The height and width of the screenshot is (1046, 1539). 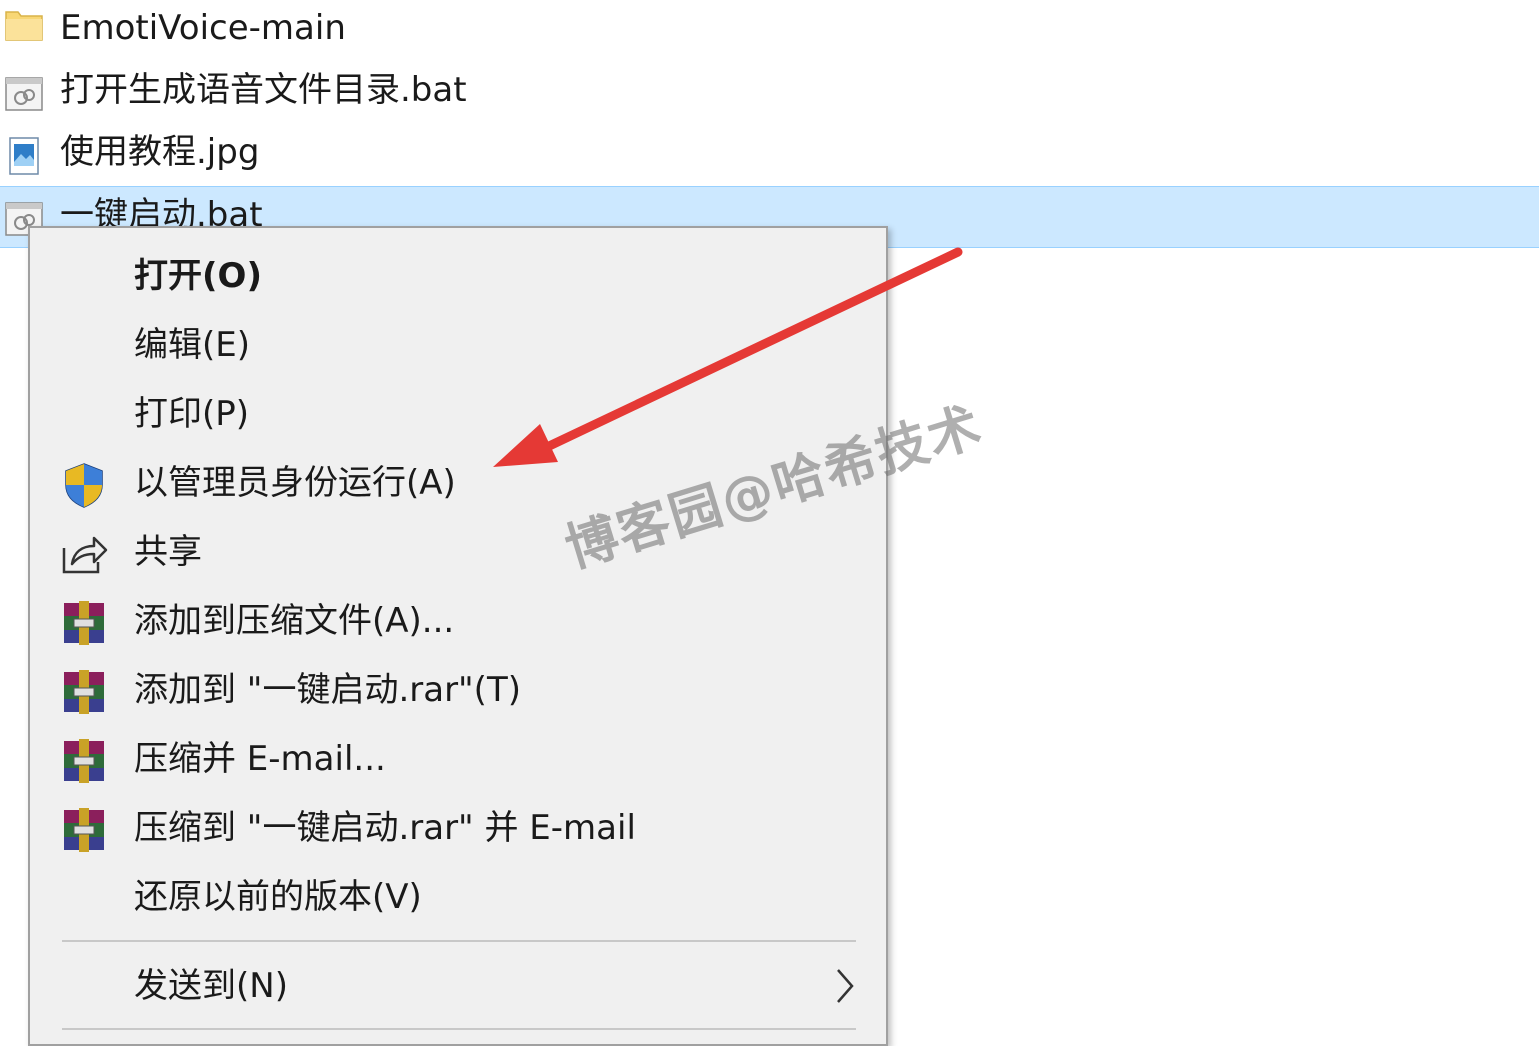 What do you see at coordinates (24, 94) in the screenshot?
I see `batch-file-icon` at bounding box center [24, 94].